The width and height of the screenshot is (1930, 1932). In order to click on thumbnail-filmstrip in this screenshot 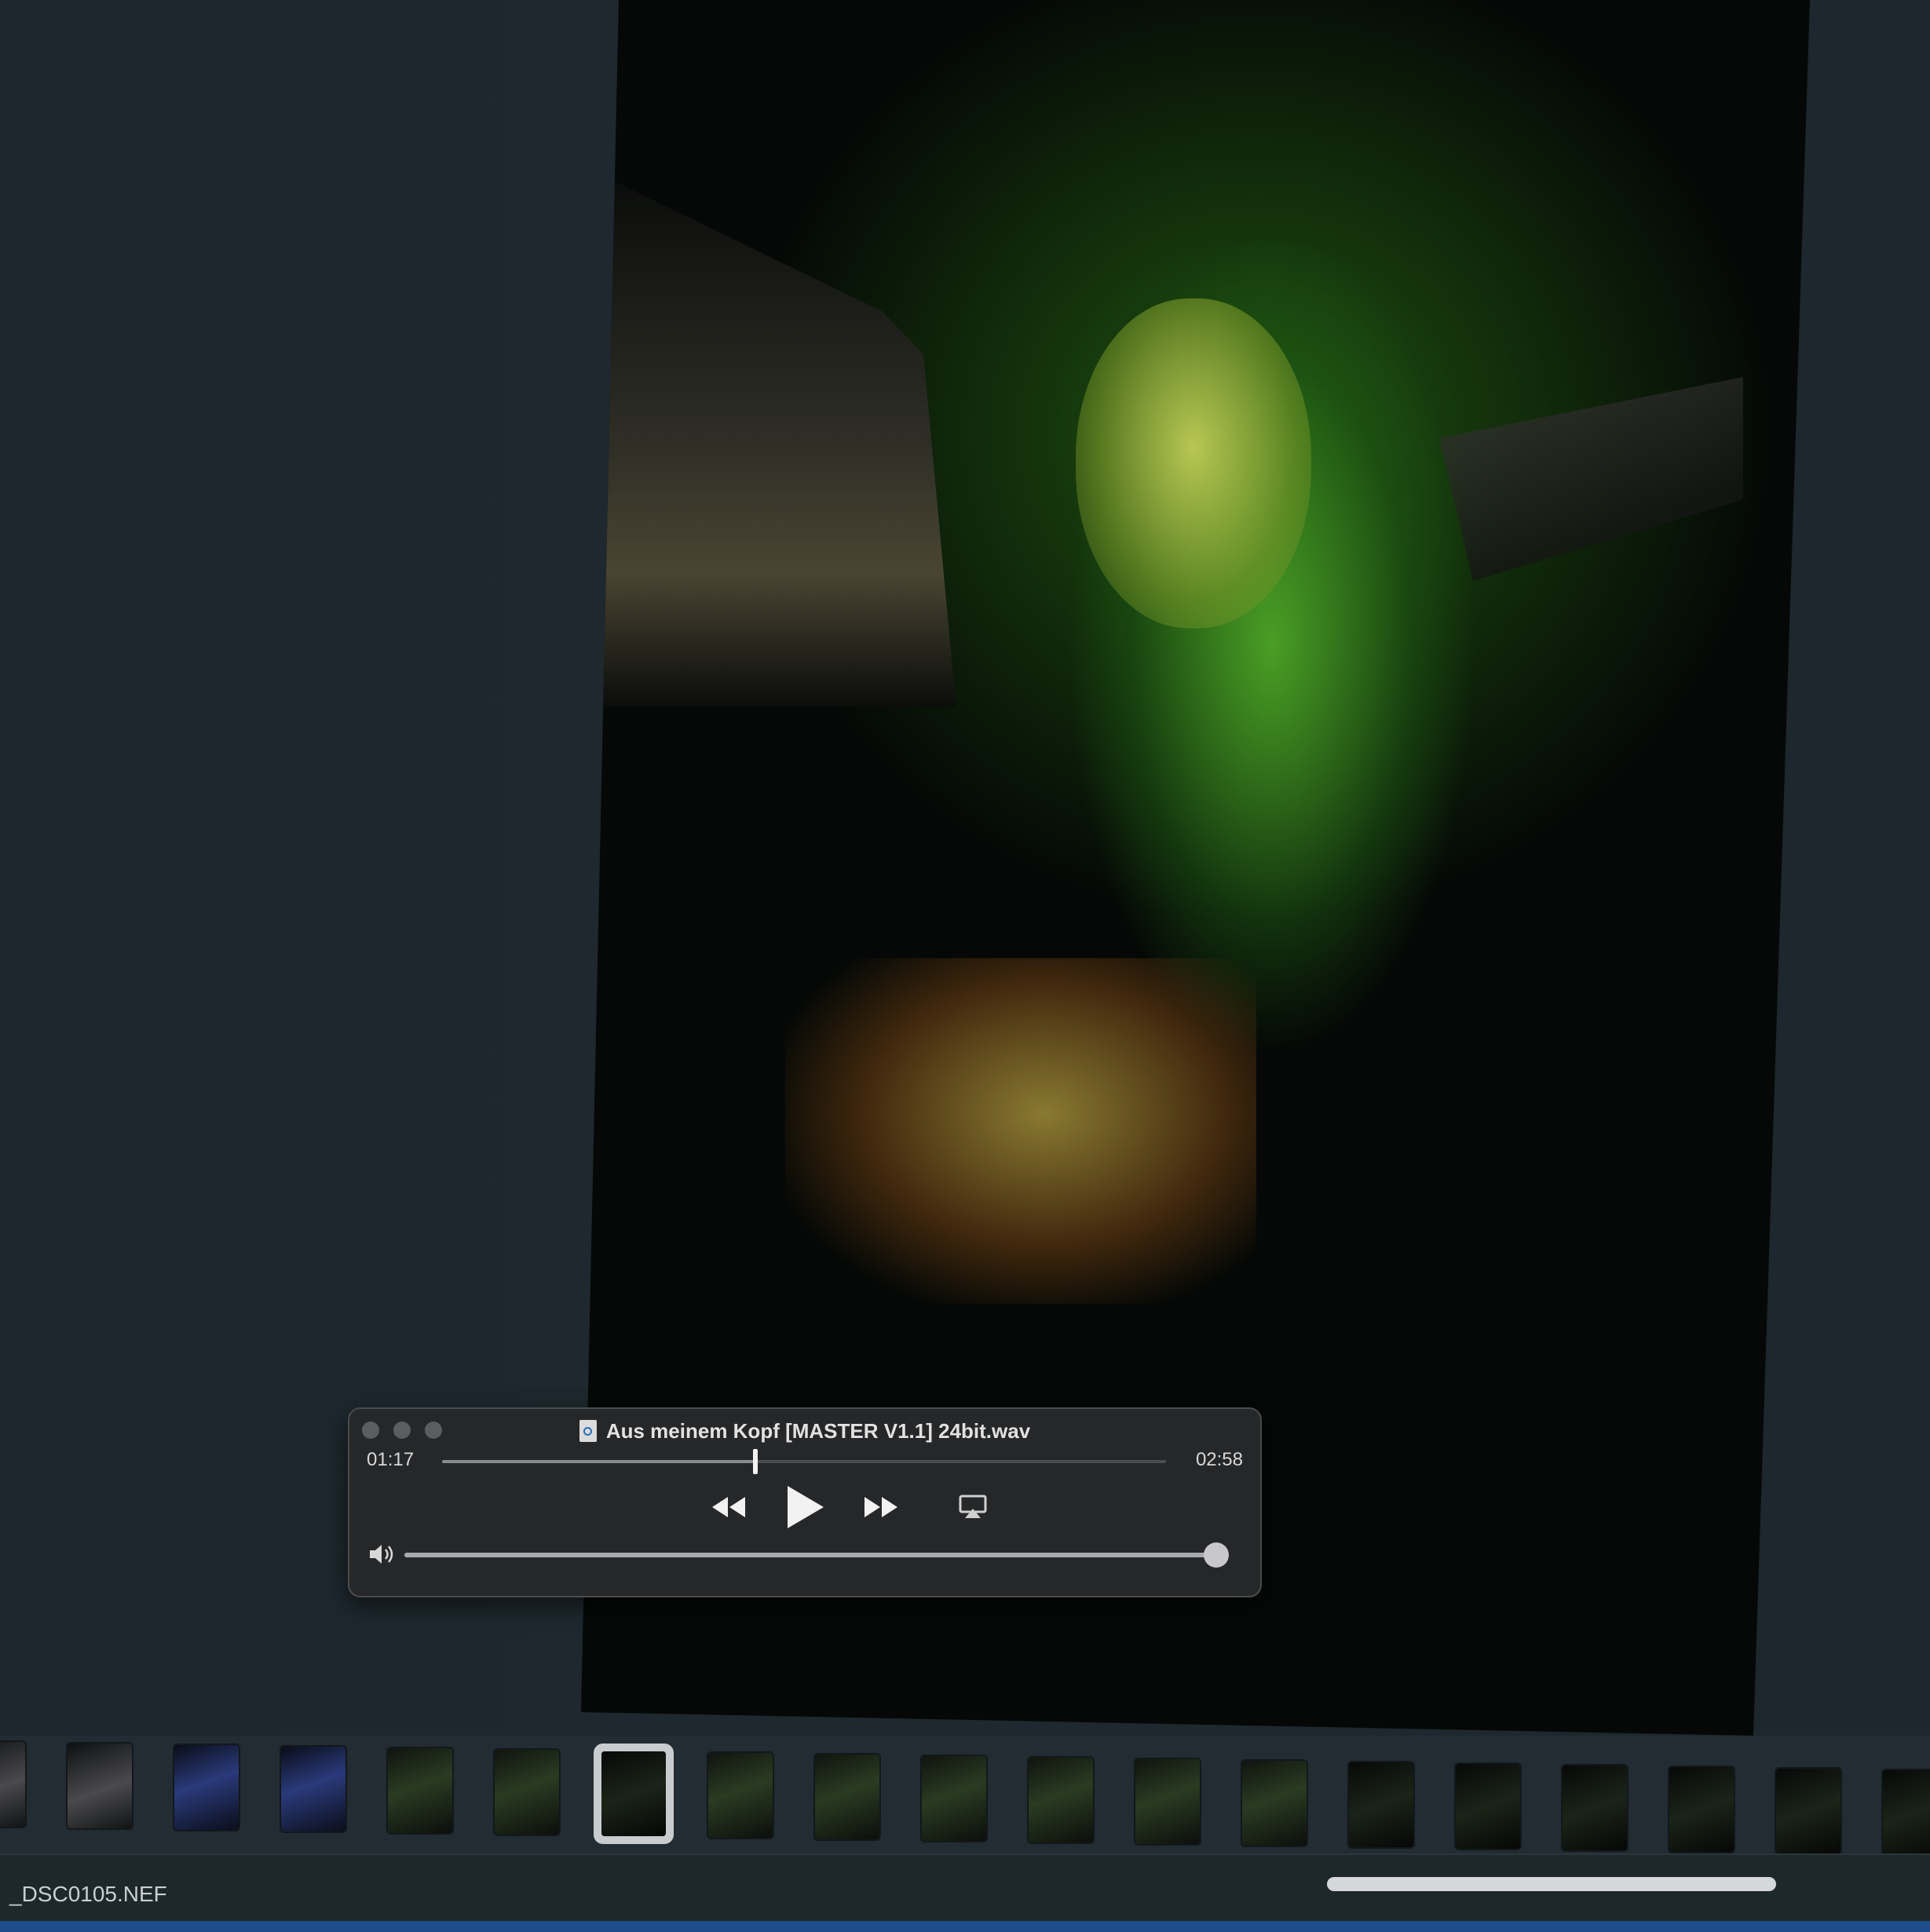, I will do `click(965, 1795)`.